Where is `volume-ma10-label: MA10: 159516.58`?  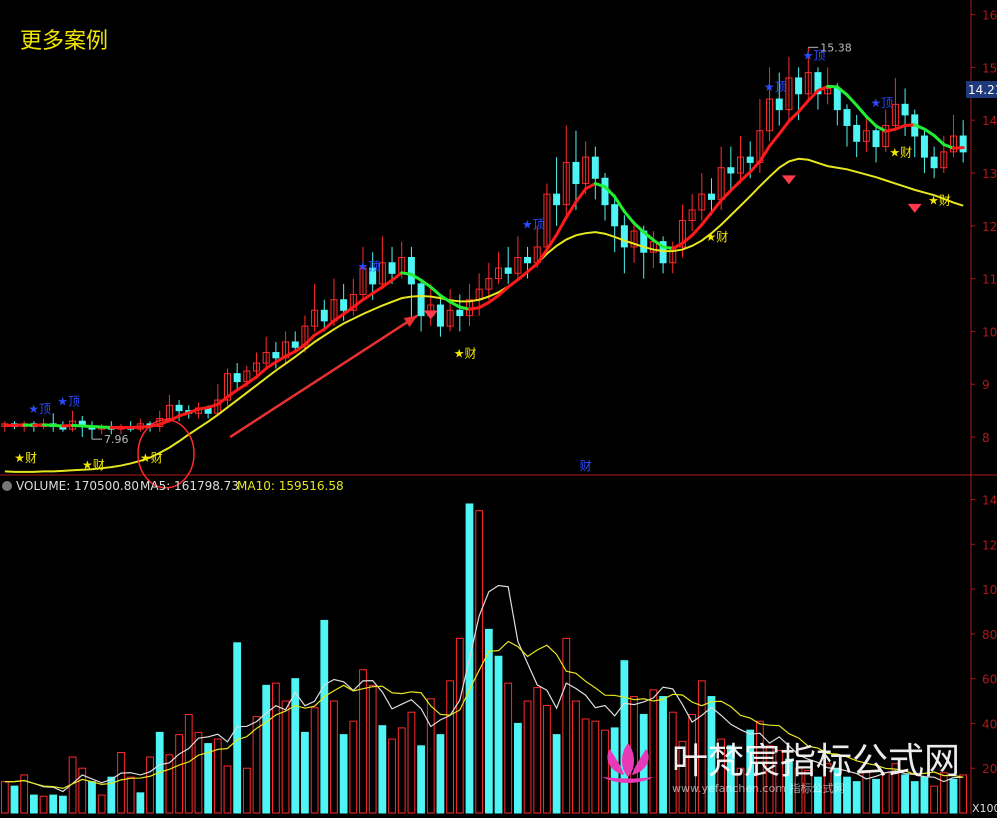 volume-ma10-label: MA10: 159516.58 is located at coordinates (290, 486).